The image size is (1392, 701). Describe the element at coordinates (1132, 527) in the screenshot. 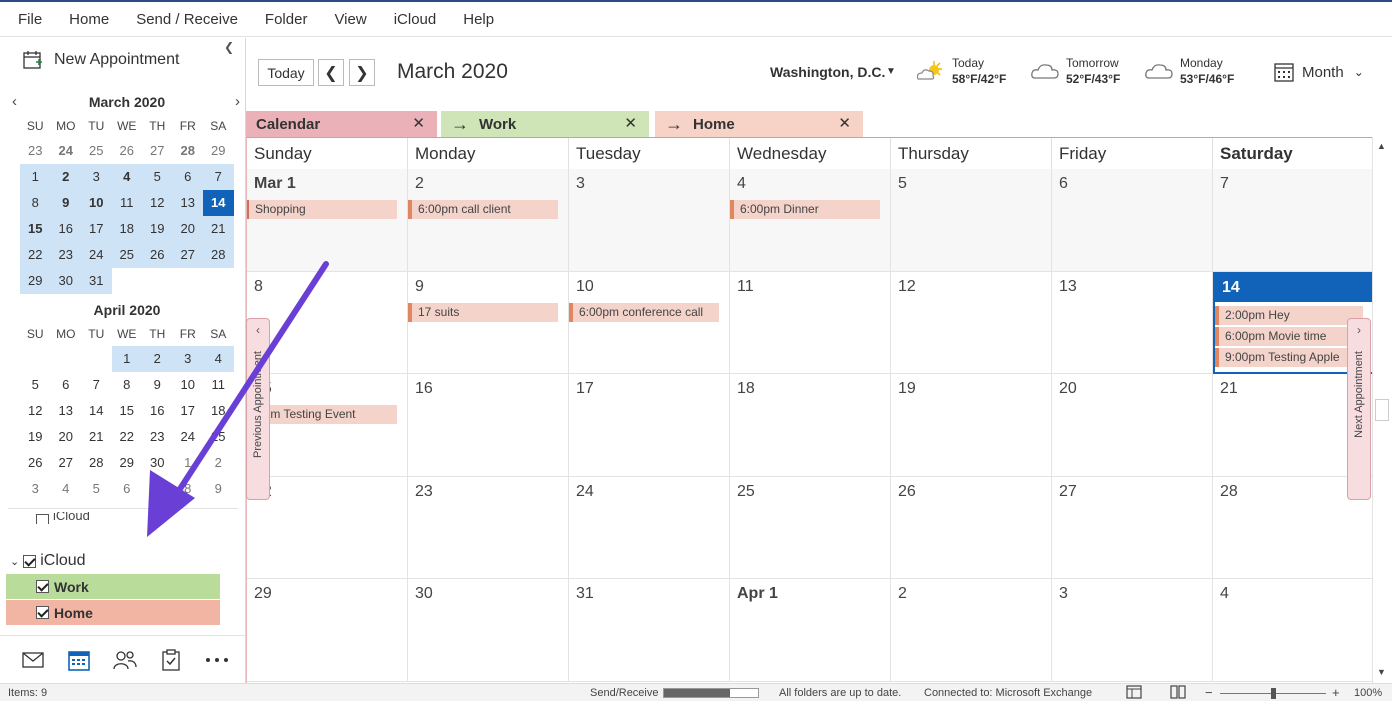

I see `day-cell: 27` at that location.